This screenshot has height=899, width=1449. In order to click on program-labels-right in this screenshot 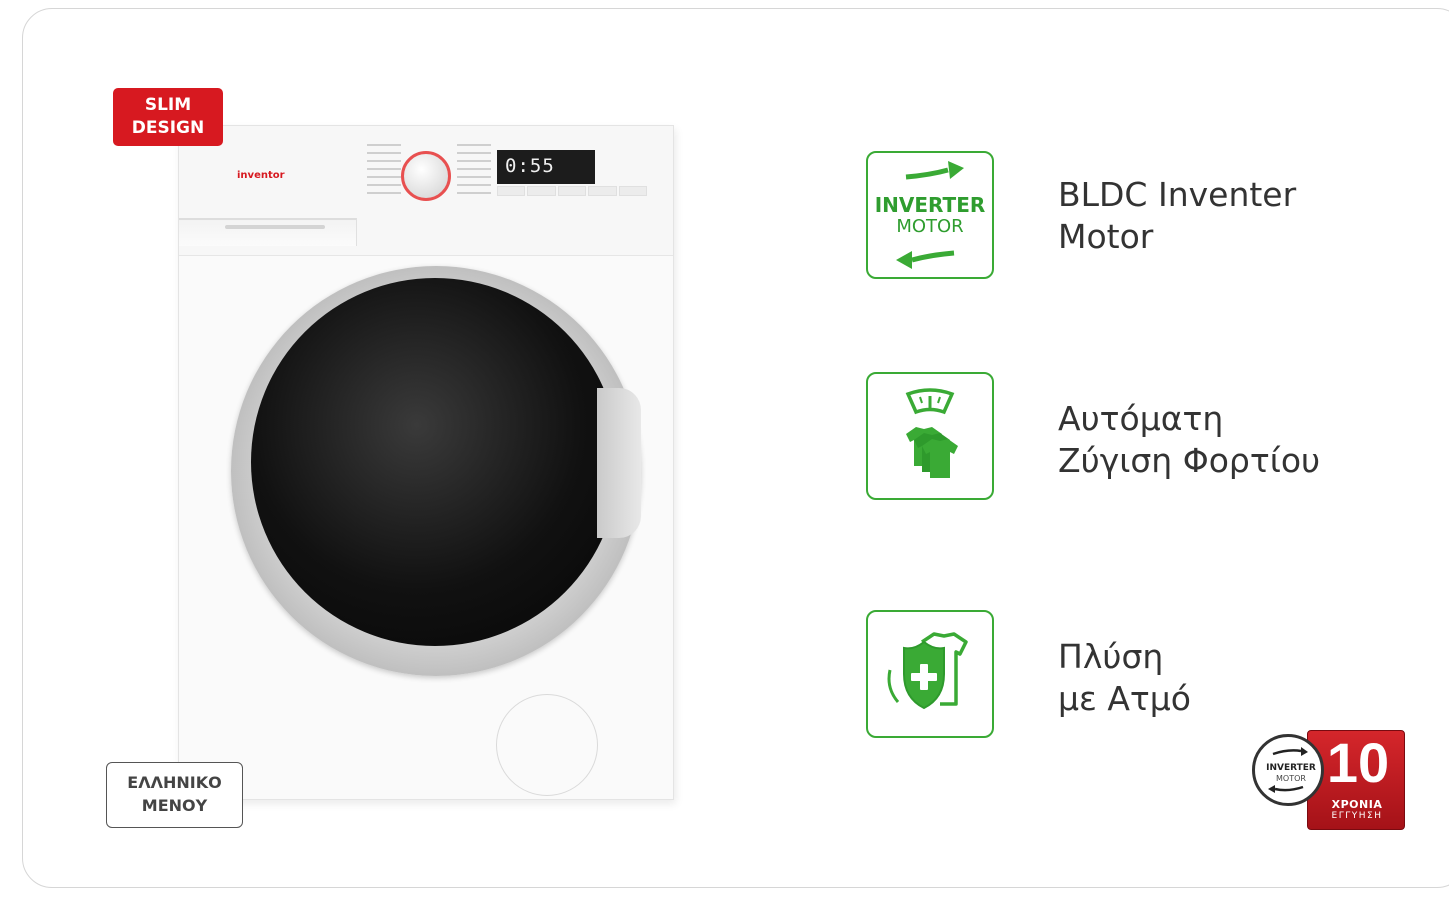, I will do `click(474, 173)`.